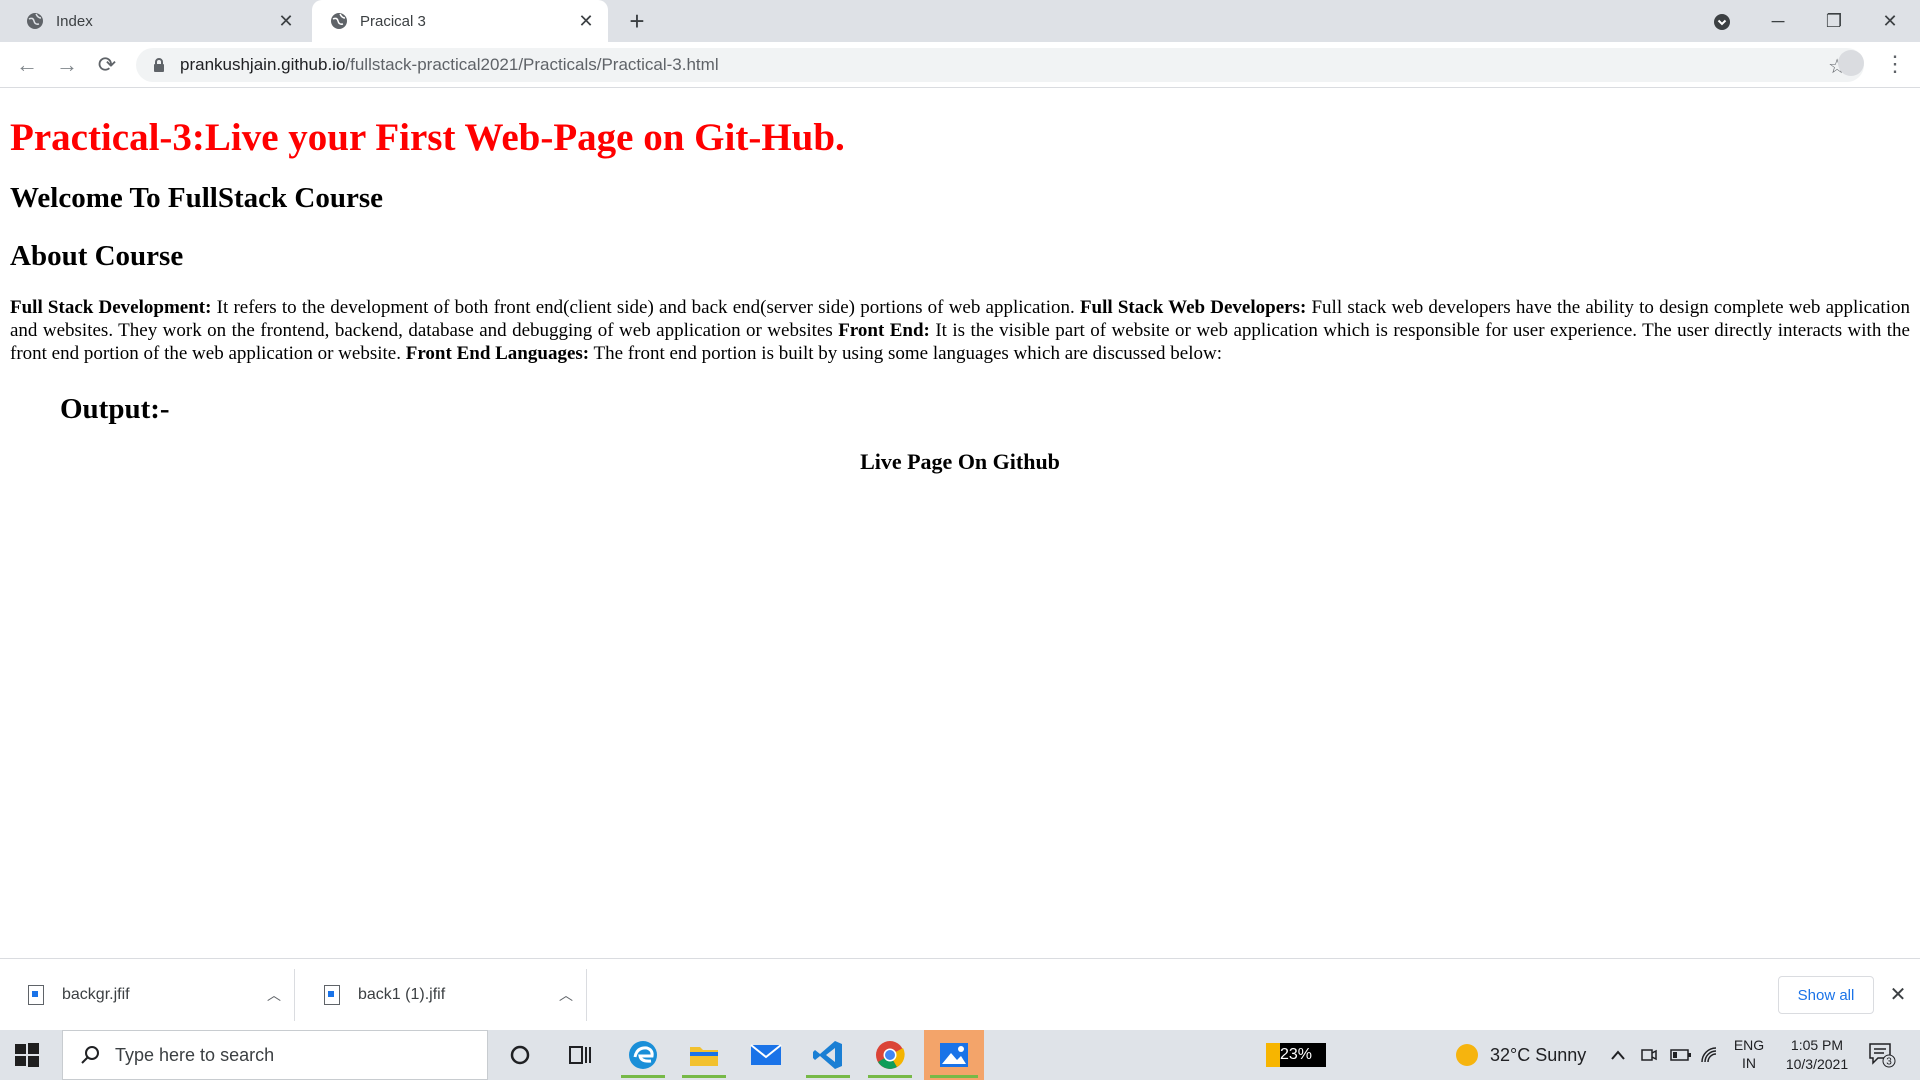 The image size is (1920, 1080). I want to click on file-explorer-icon, so click(704, 1055).